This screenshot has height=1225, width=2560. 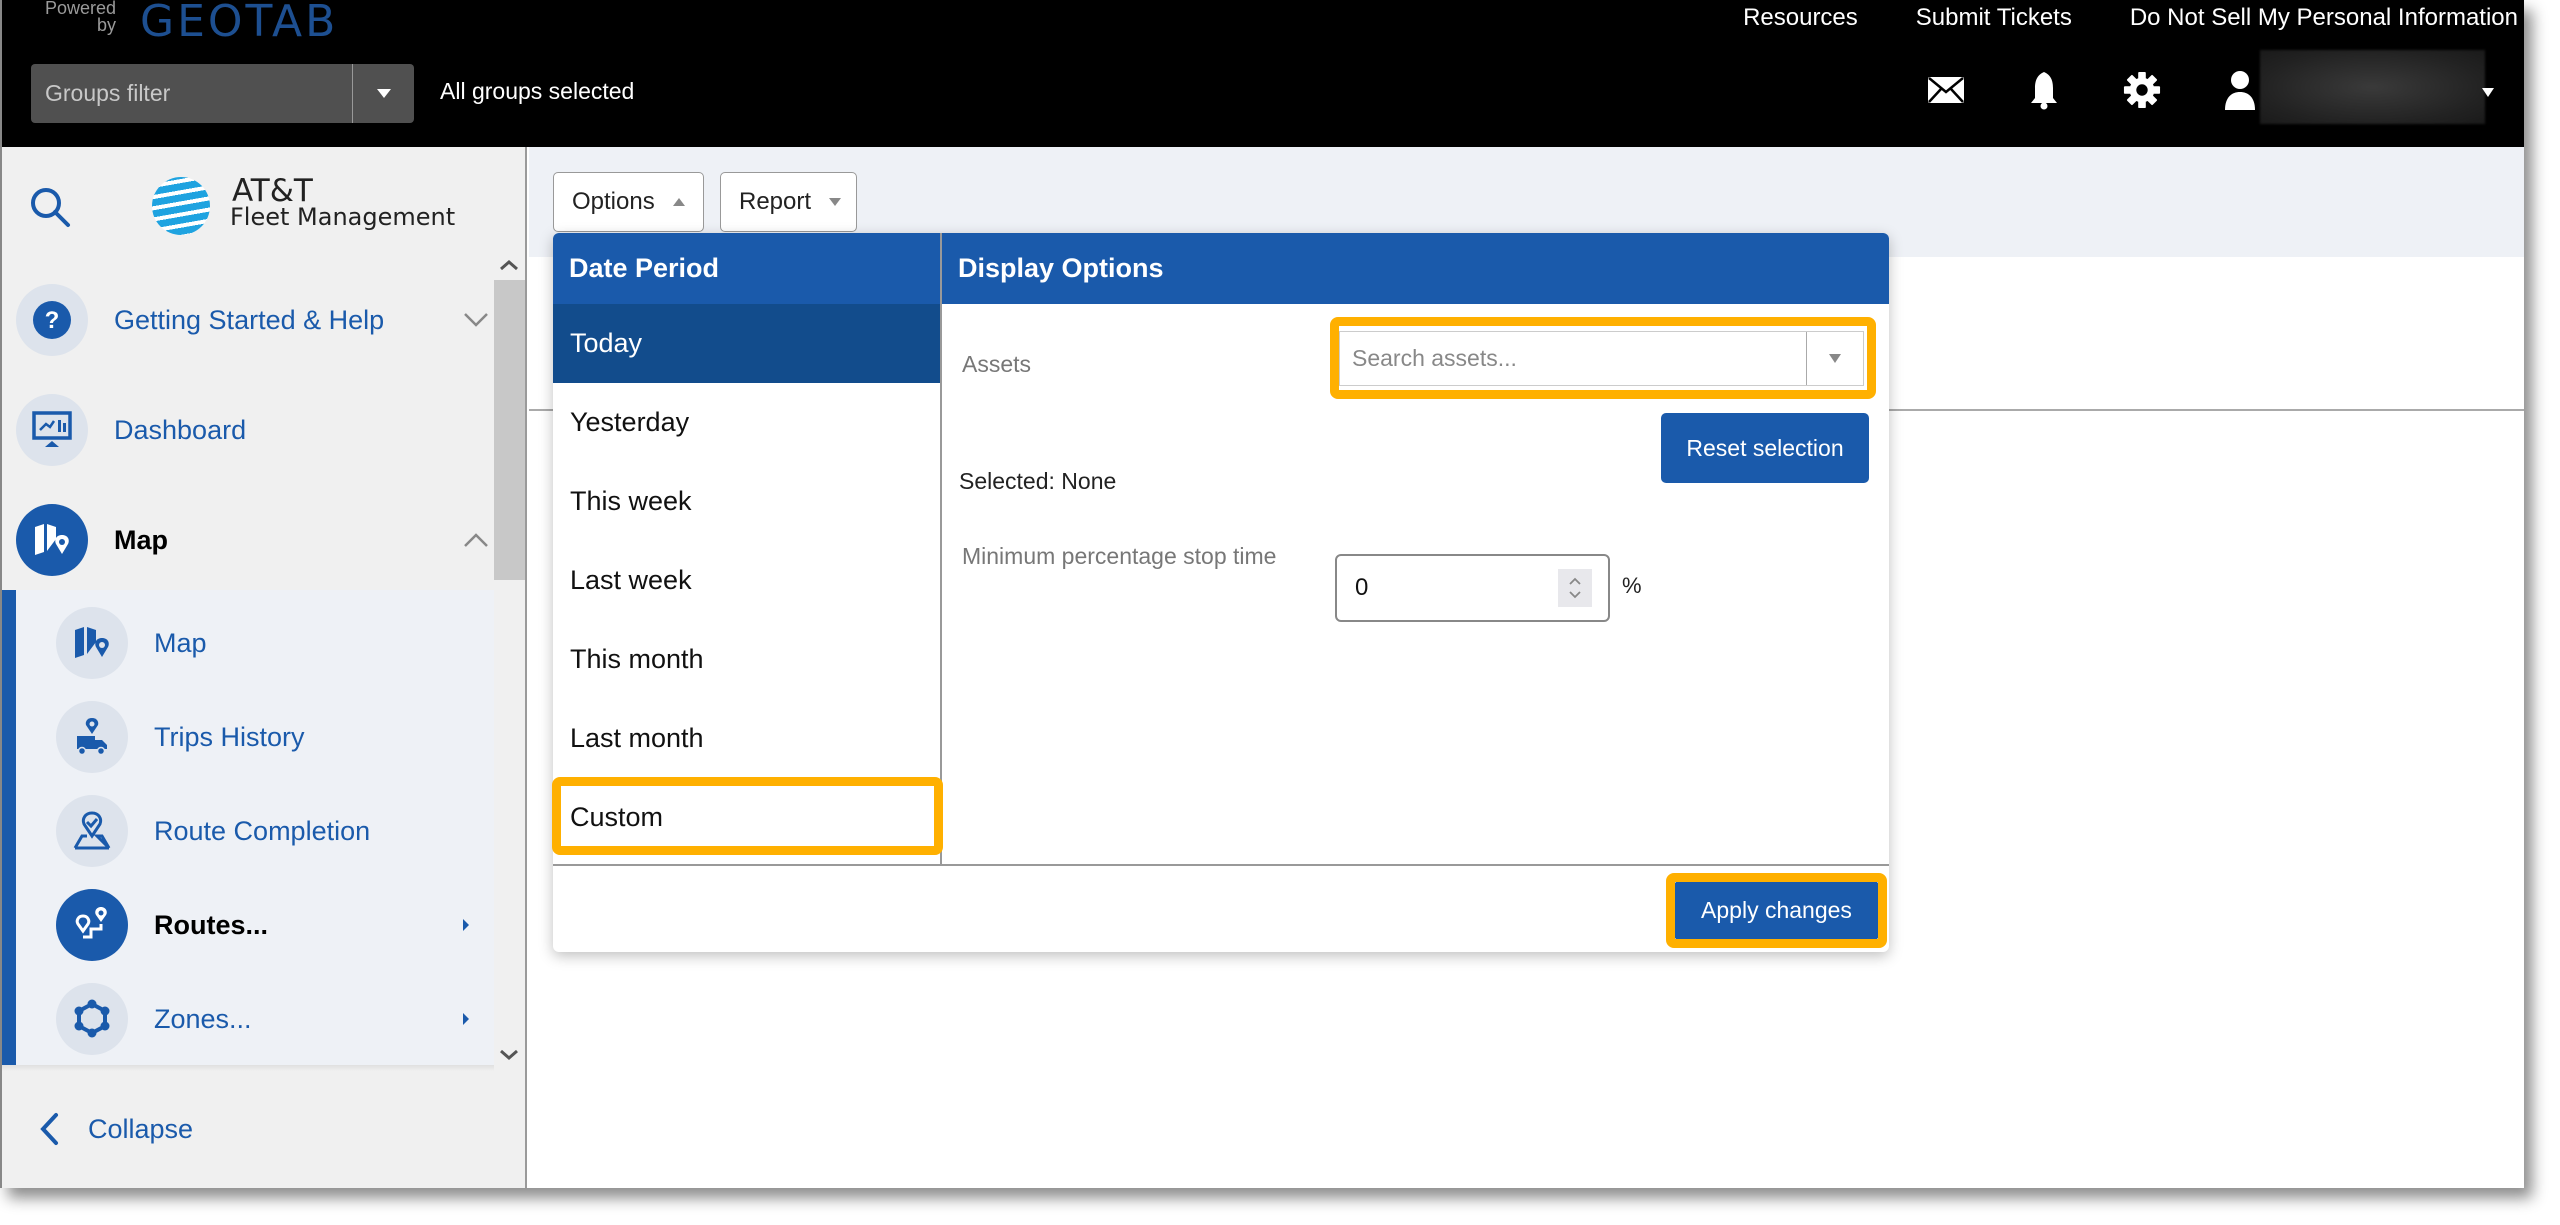 What do you see at coordinates (1946, 90) in the screenshot?
I see `mail-icon` at bounding box center [1946, 90].